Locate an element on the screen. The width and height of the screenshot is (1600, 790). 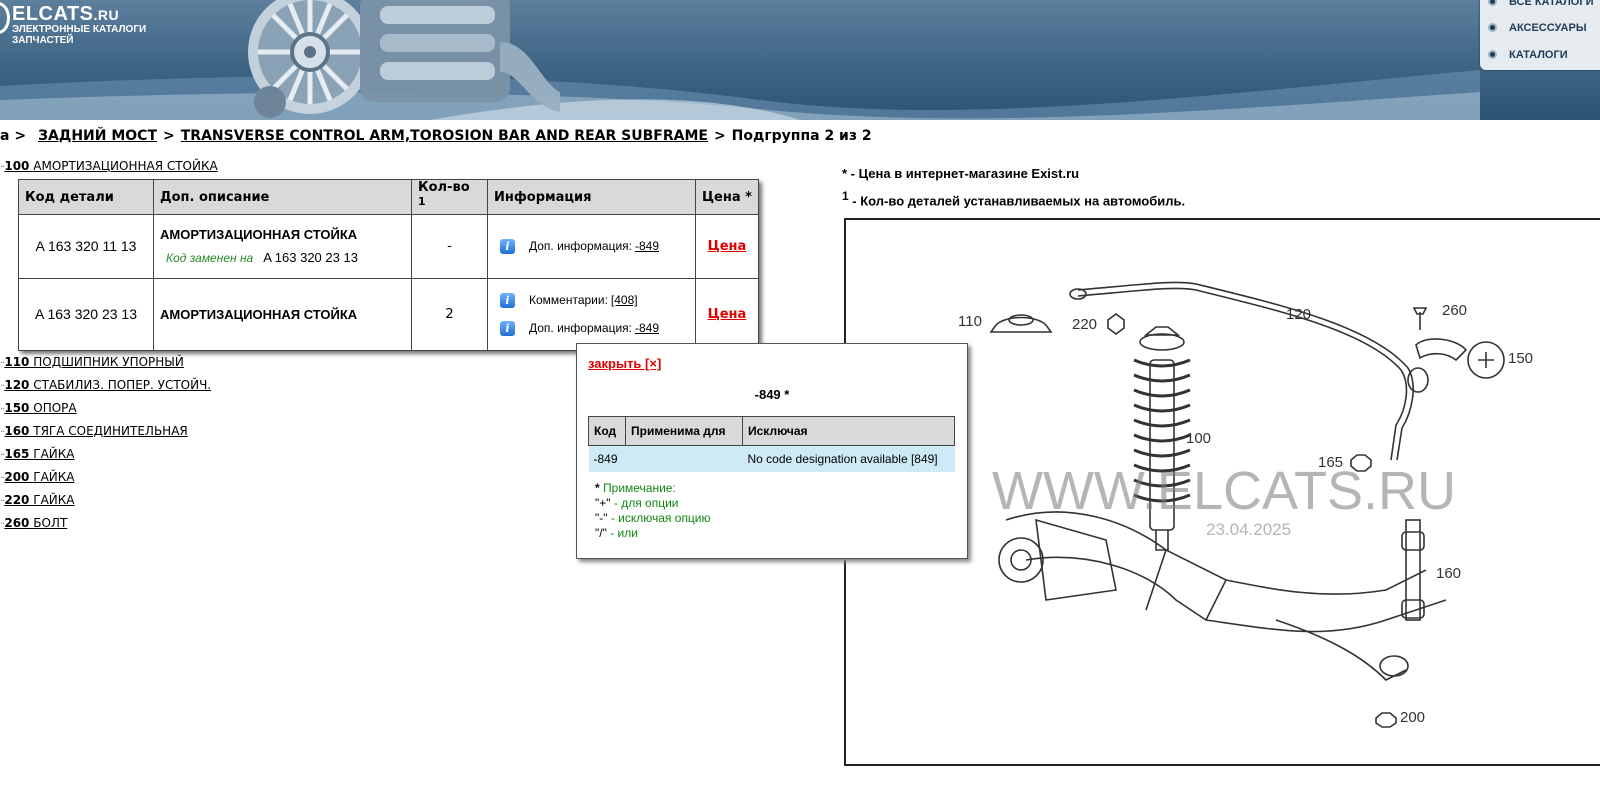
top-navigation: ВСЕ КАТАЛОГИ АКСЕССУАРЫ КАТАЛОГИ is located at coordinates (1540, 35).